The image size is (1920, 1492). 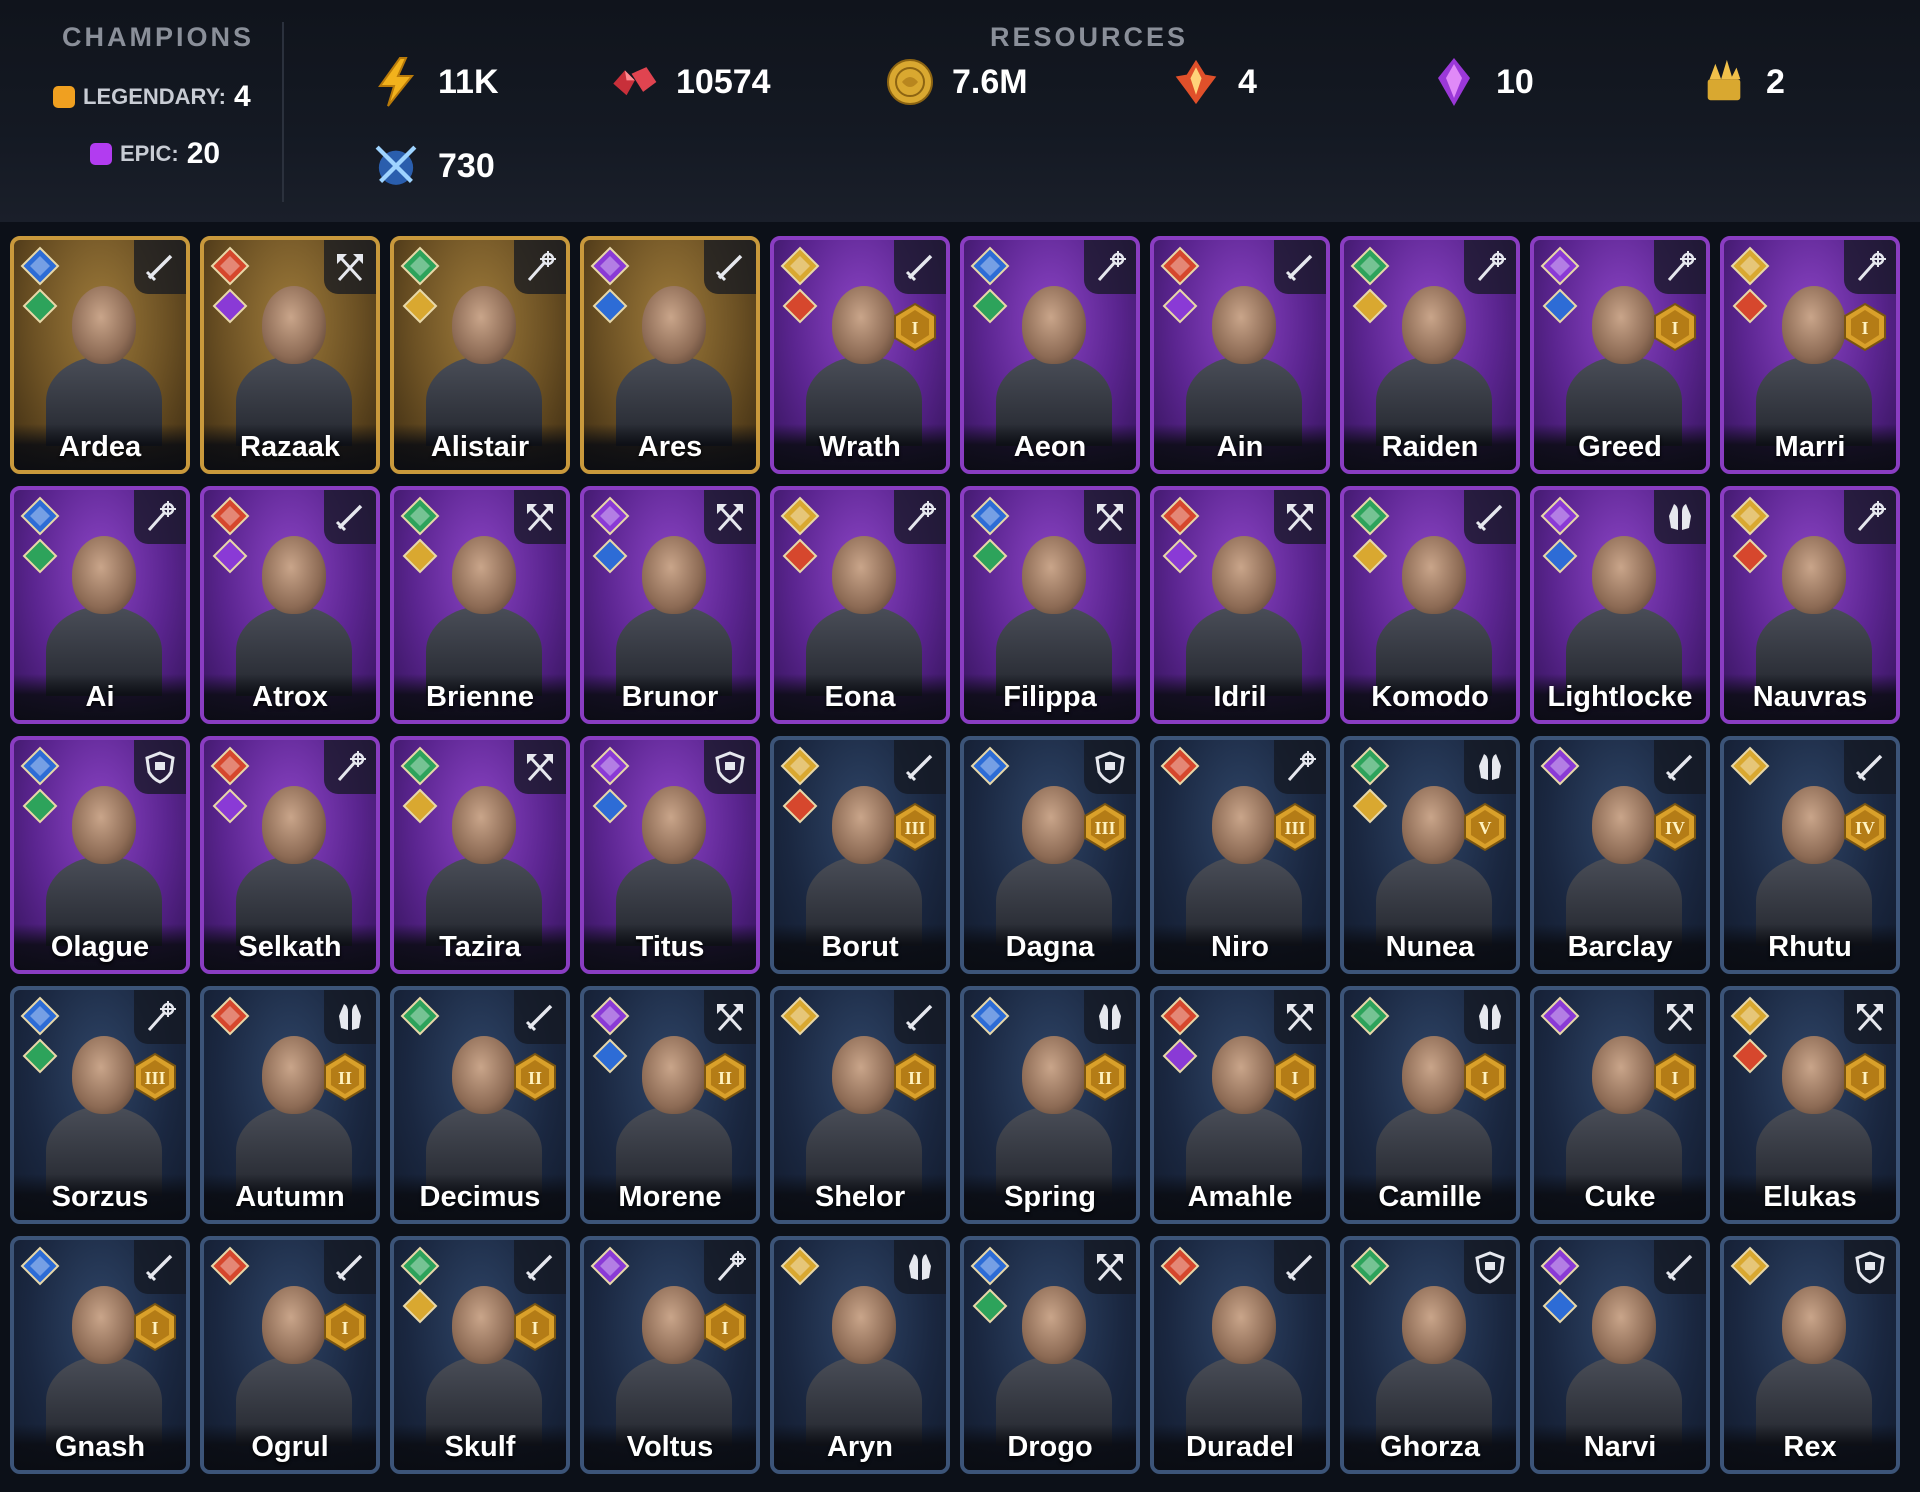 What do you see at coordinates (1050, 855) in the screenshot?
I see `champion-card: III Dagna` at bounding box center [1050, 855].